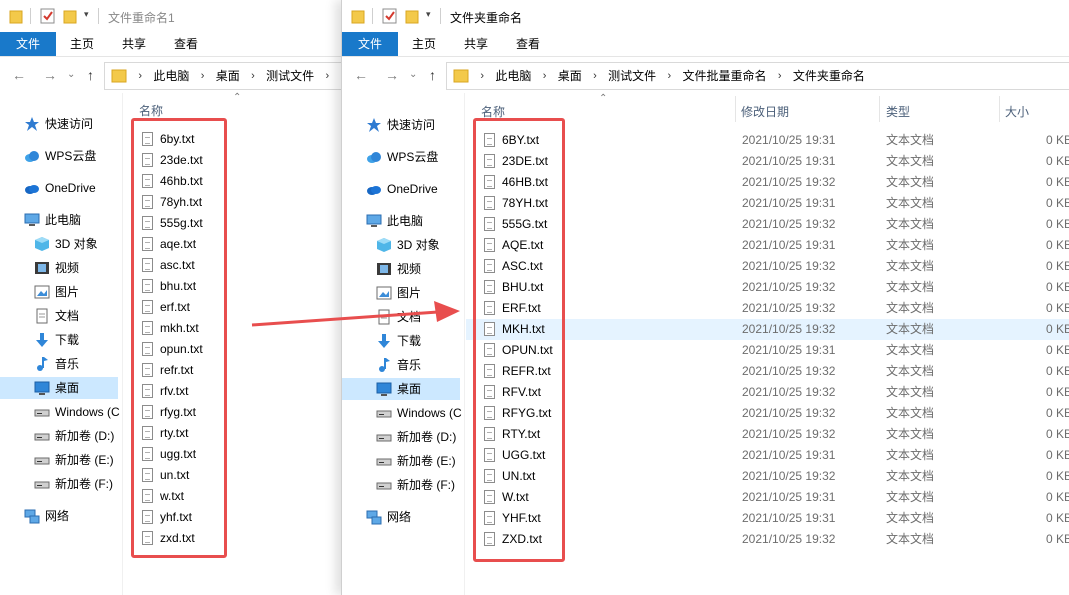 The height and width of the screenshot is (595, 1069). I want to click on column-header-type: 类型, so click(898, 111).